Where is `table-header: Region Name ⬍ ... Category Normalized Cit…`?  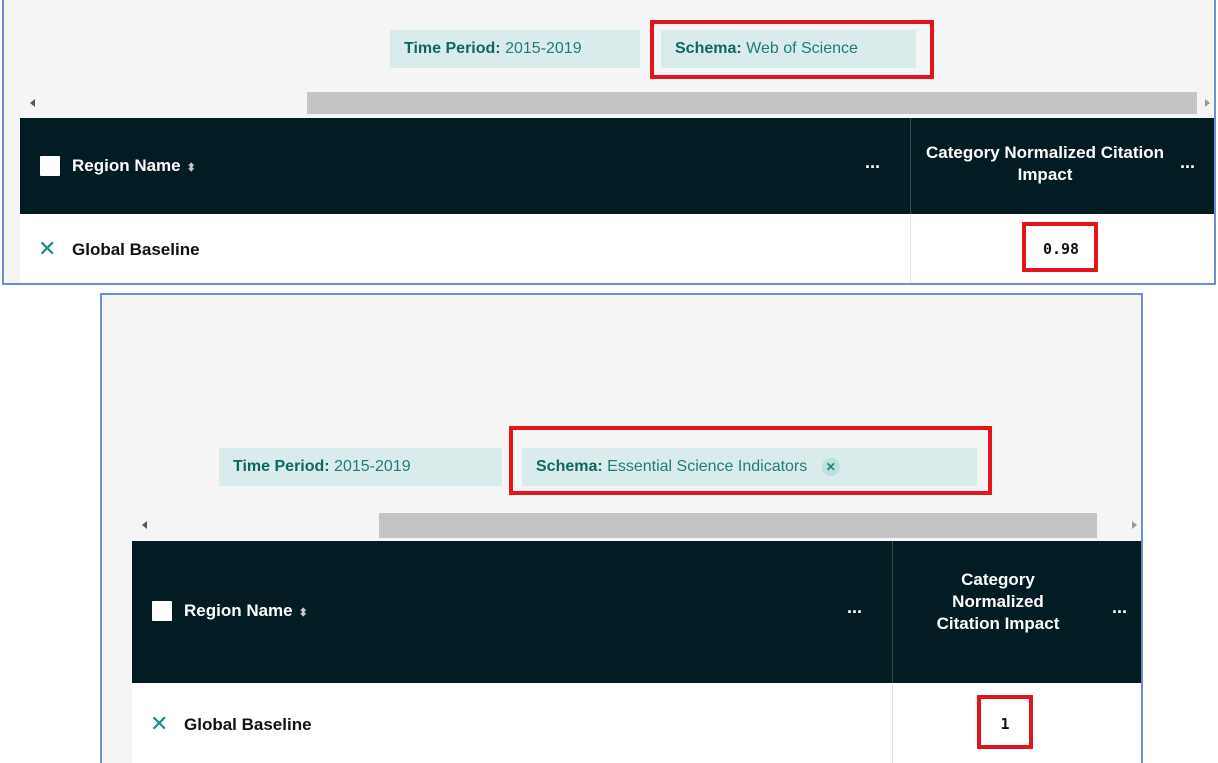 table-header: Region Name ⬍ ... Category Normalized Cit… is located at coordinates (617, 166).